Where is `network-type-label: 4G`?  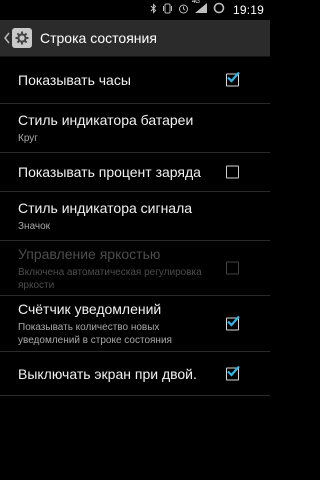
network-type-label: 4G is located at coordinates (195, 2).